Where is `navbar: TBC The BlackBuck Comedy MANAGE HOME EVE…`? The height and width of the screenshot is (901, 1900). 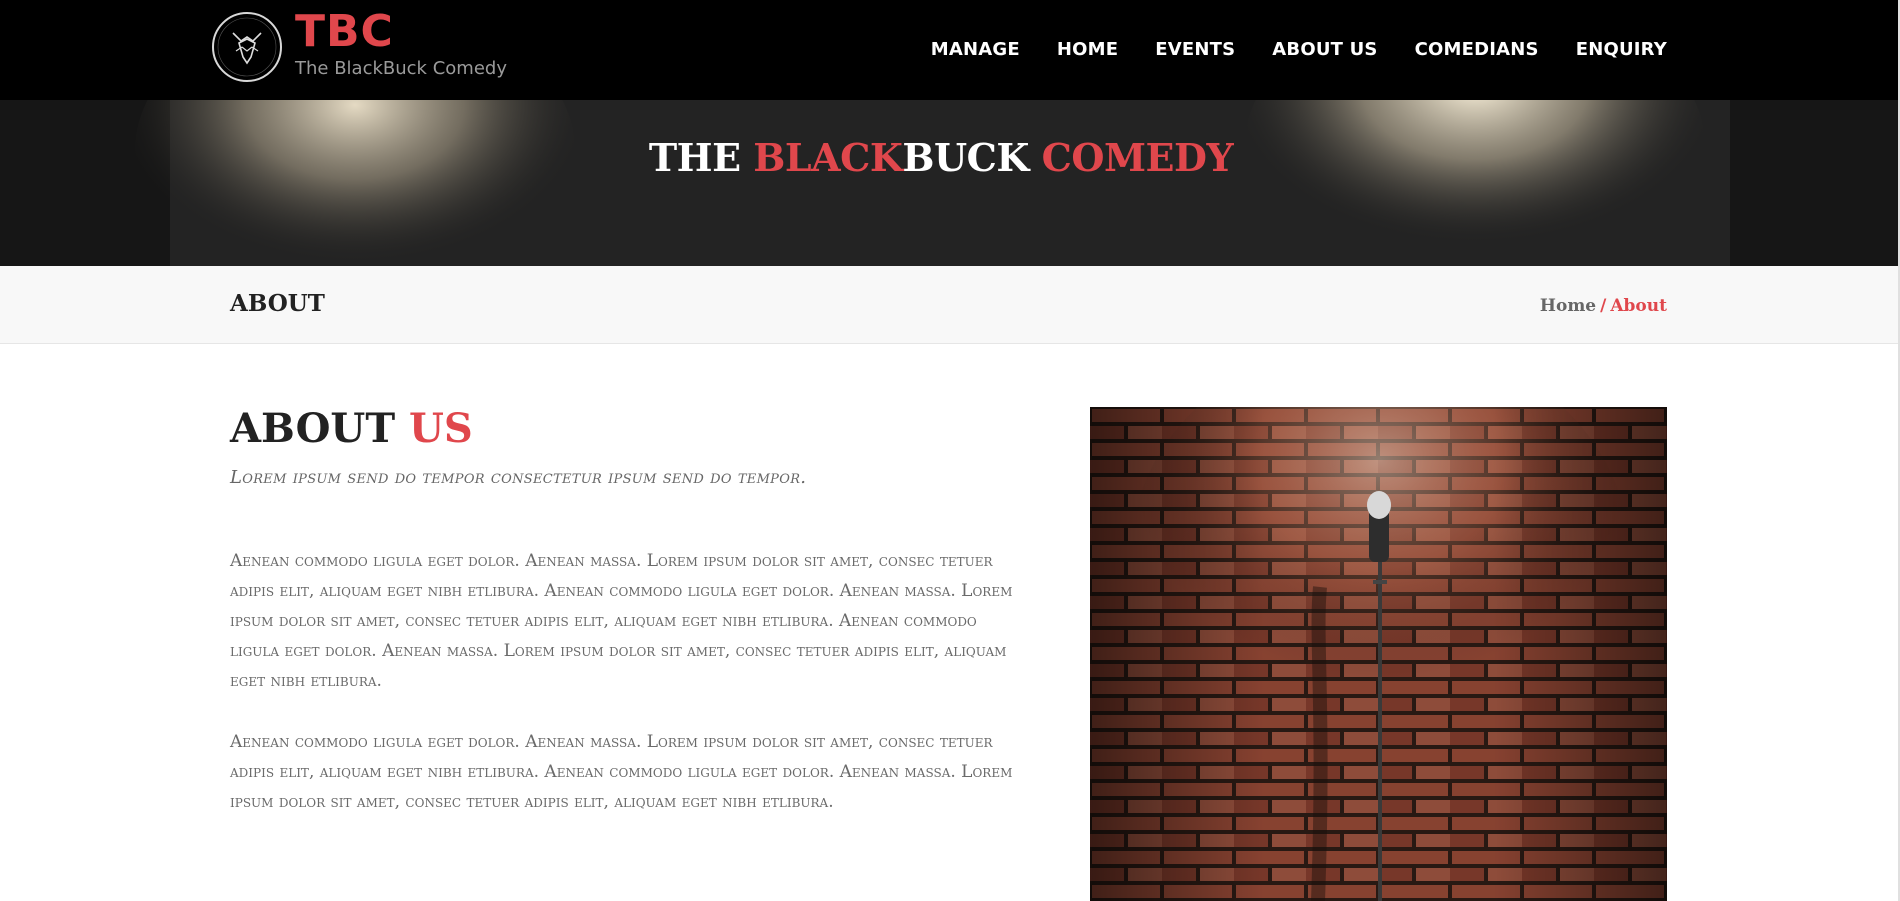 navbar: TBC The BlackBuck Comedy MANAGE HOME EVE… is located at coordinates (950, 50).